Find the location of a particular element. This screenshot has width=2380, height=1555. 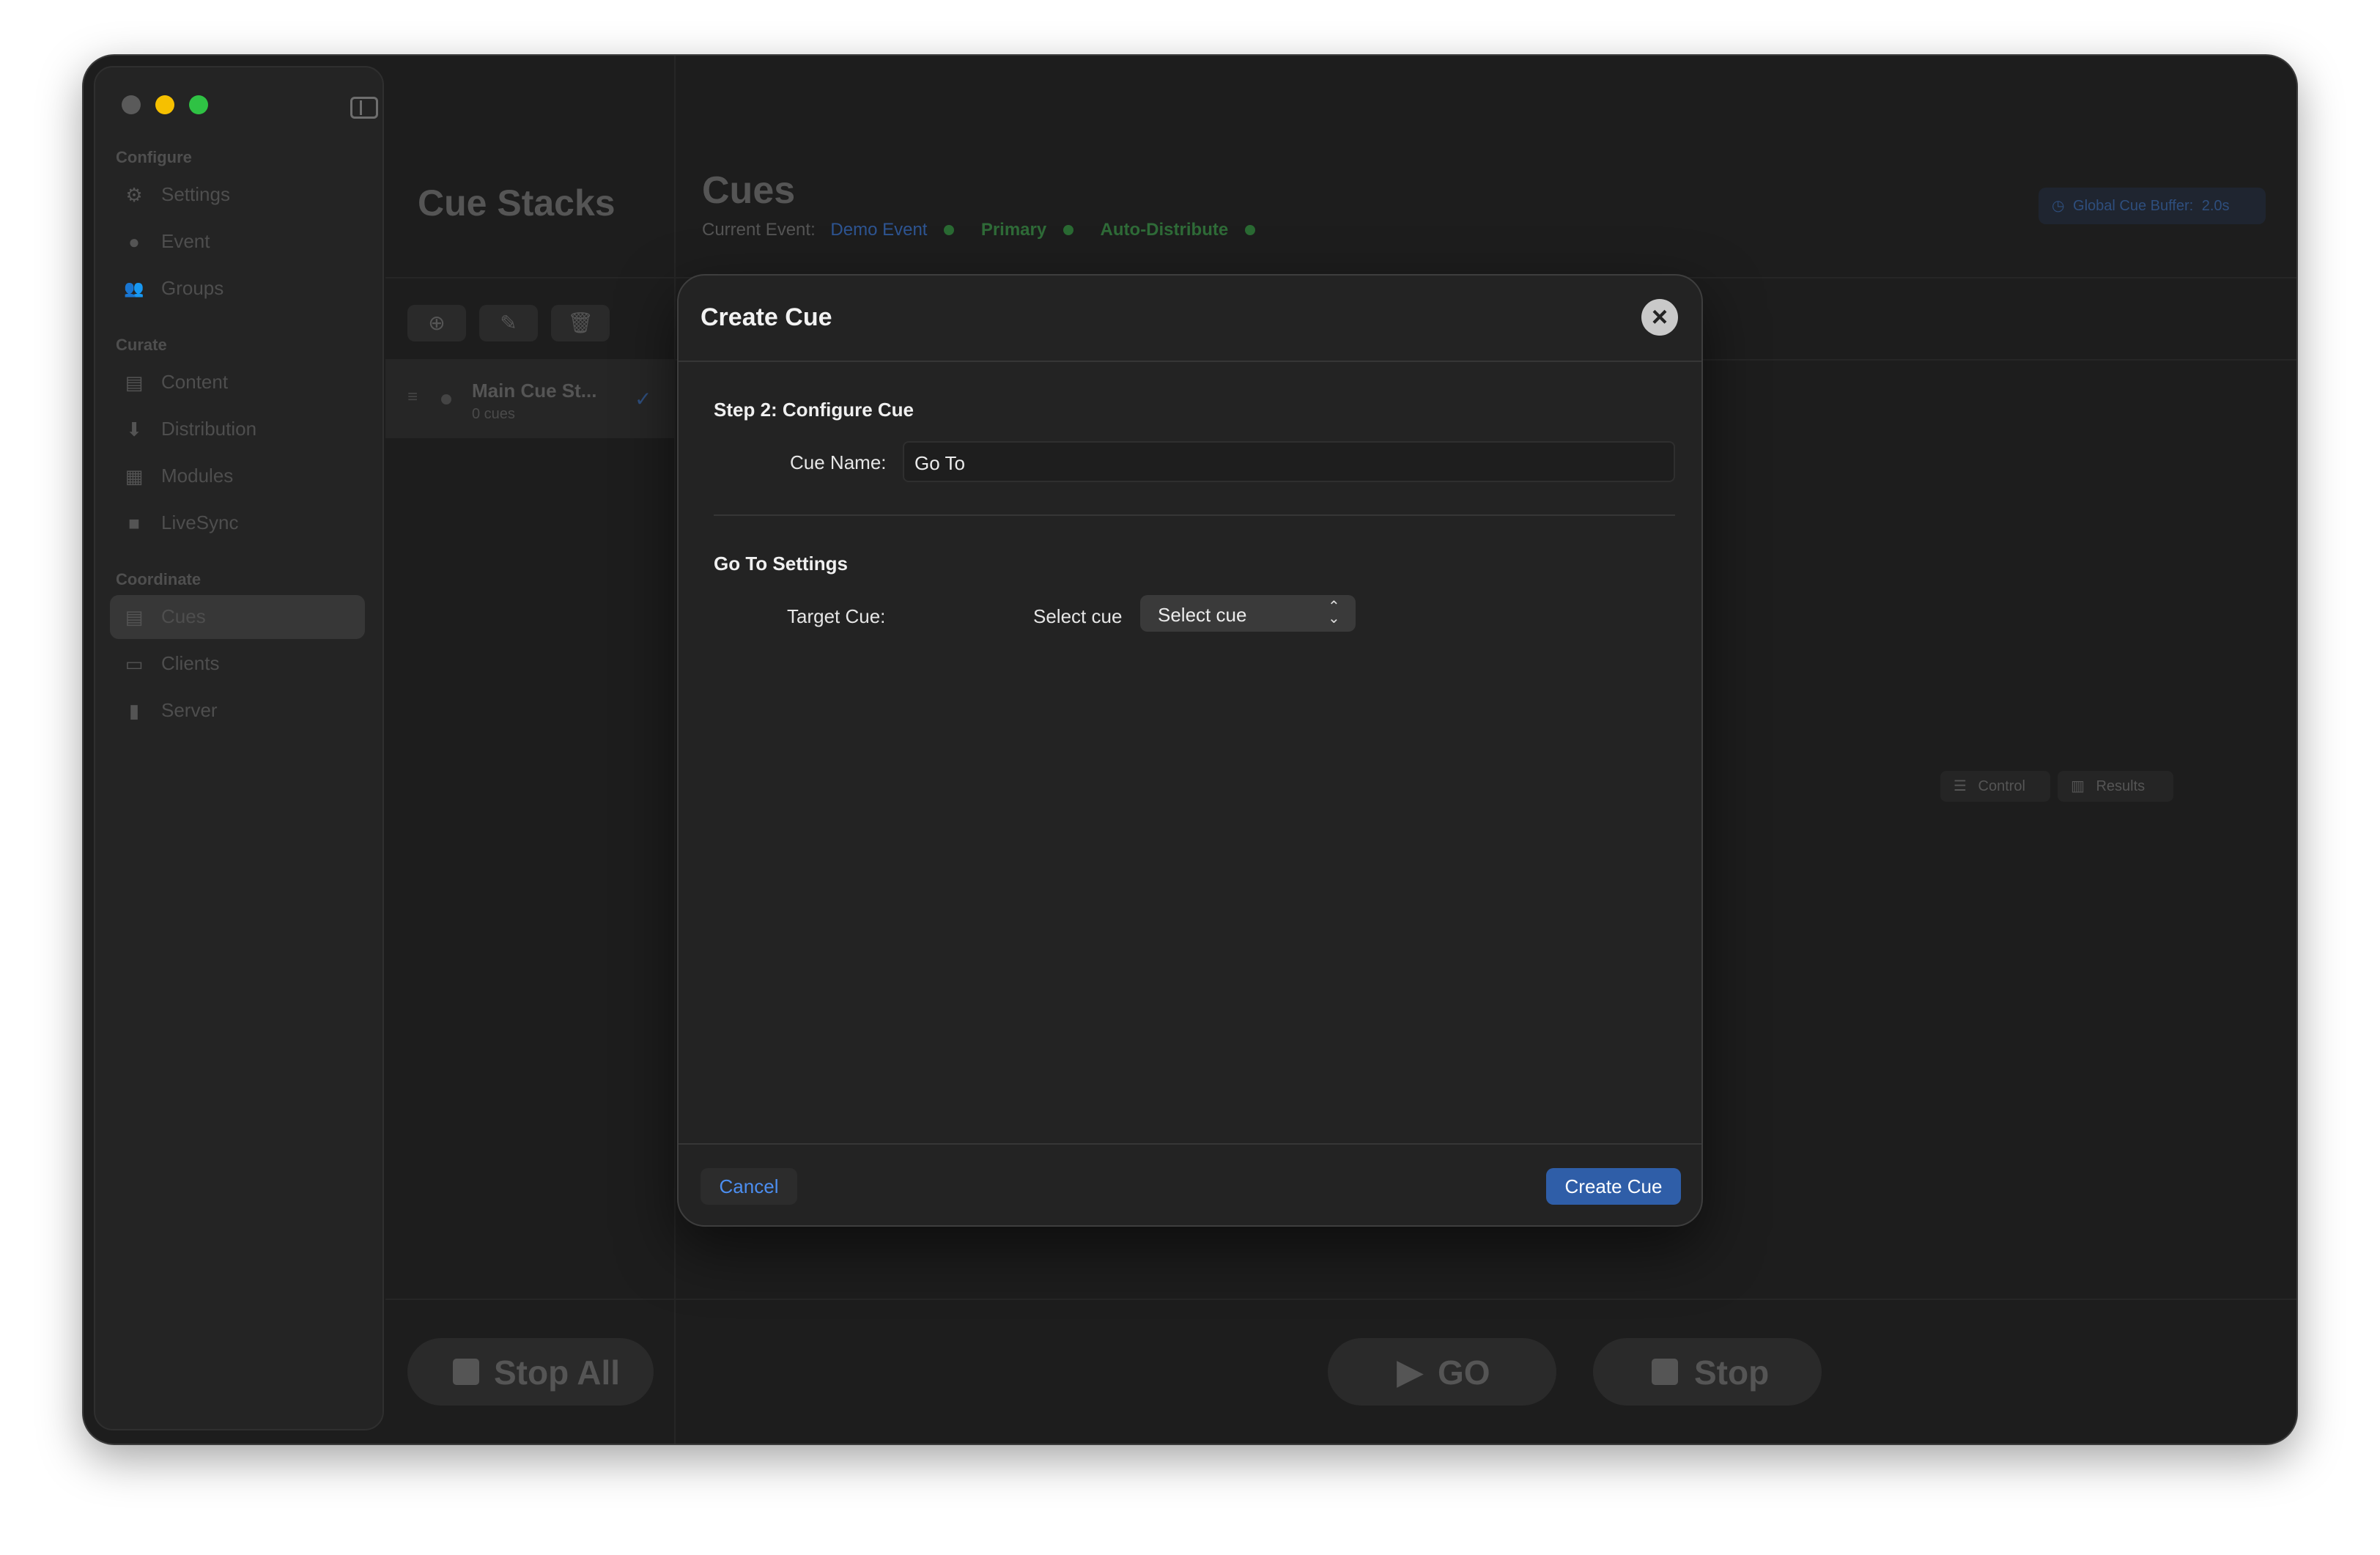

stop-all-label: Stop All is located at coordinates (557, 1372).